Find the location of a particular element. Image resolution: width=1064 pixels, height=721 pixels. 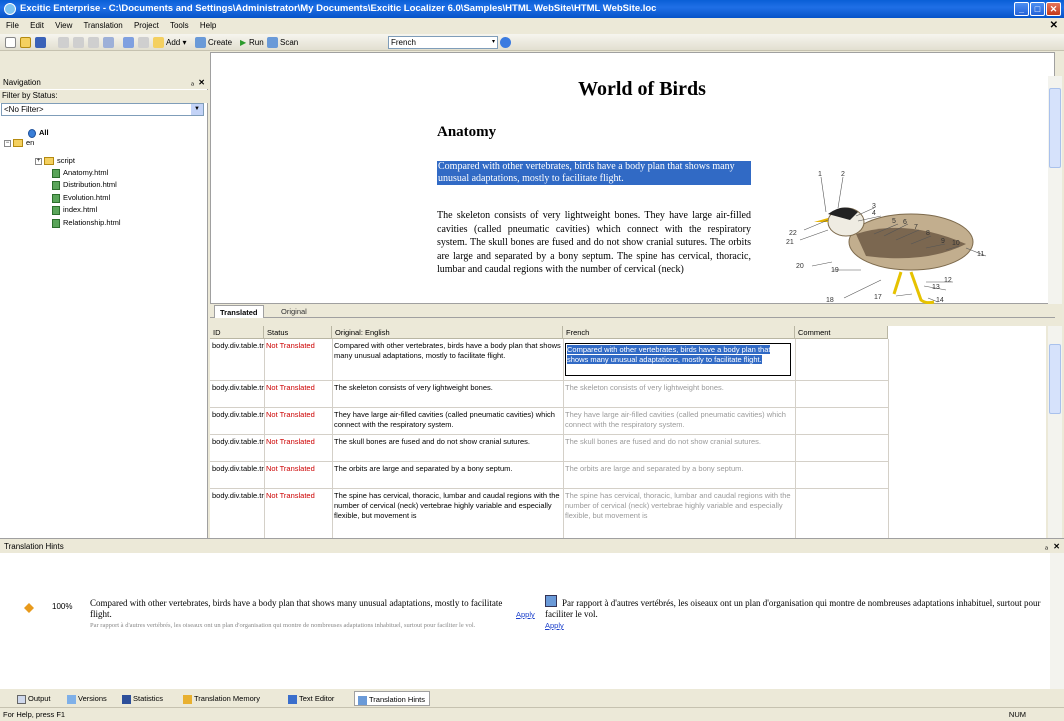

apply-link: Apply is located at coordinates (525, 614).